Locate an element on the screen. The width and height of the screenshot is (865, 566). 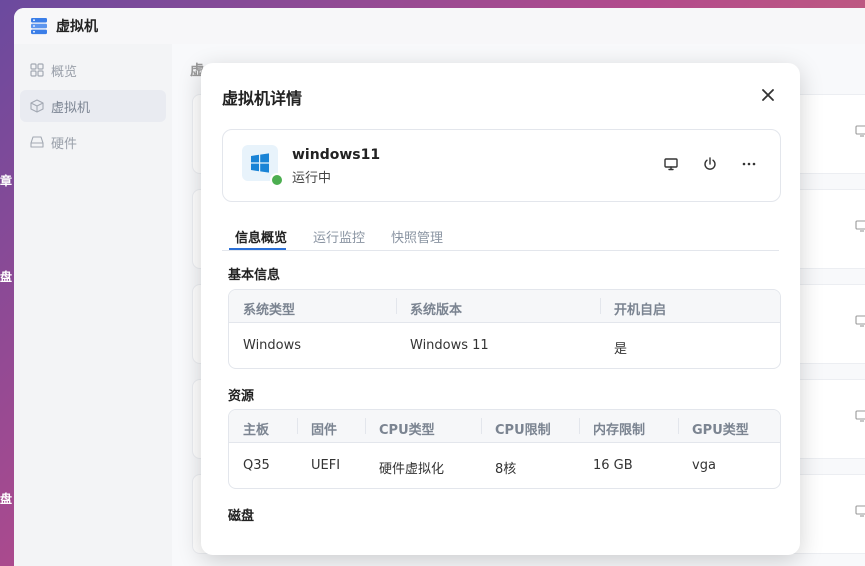
table-cell: vga is located at coordinates (704, 465).